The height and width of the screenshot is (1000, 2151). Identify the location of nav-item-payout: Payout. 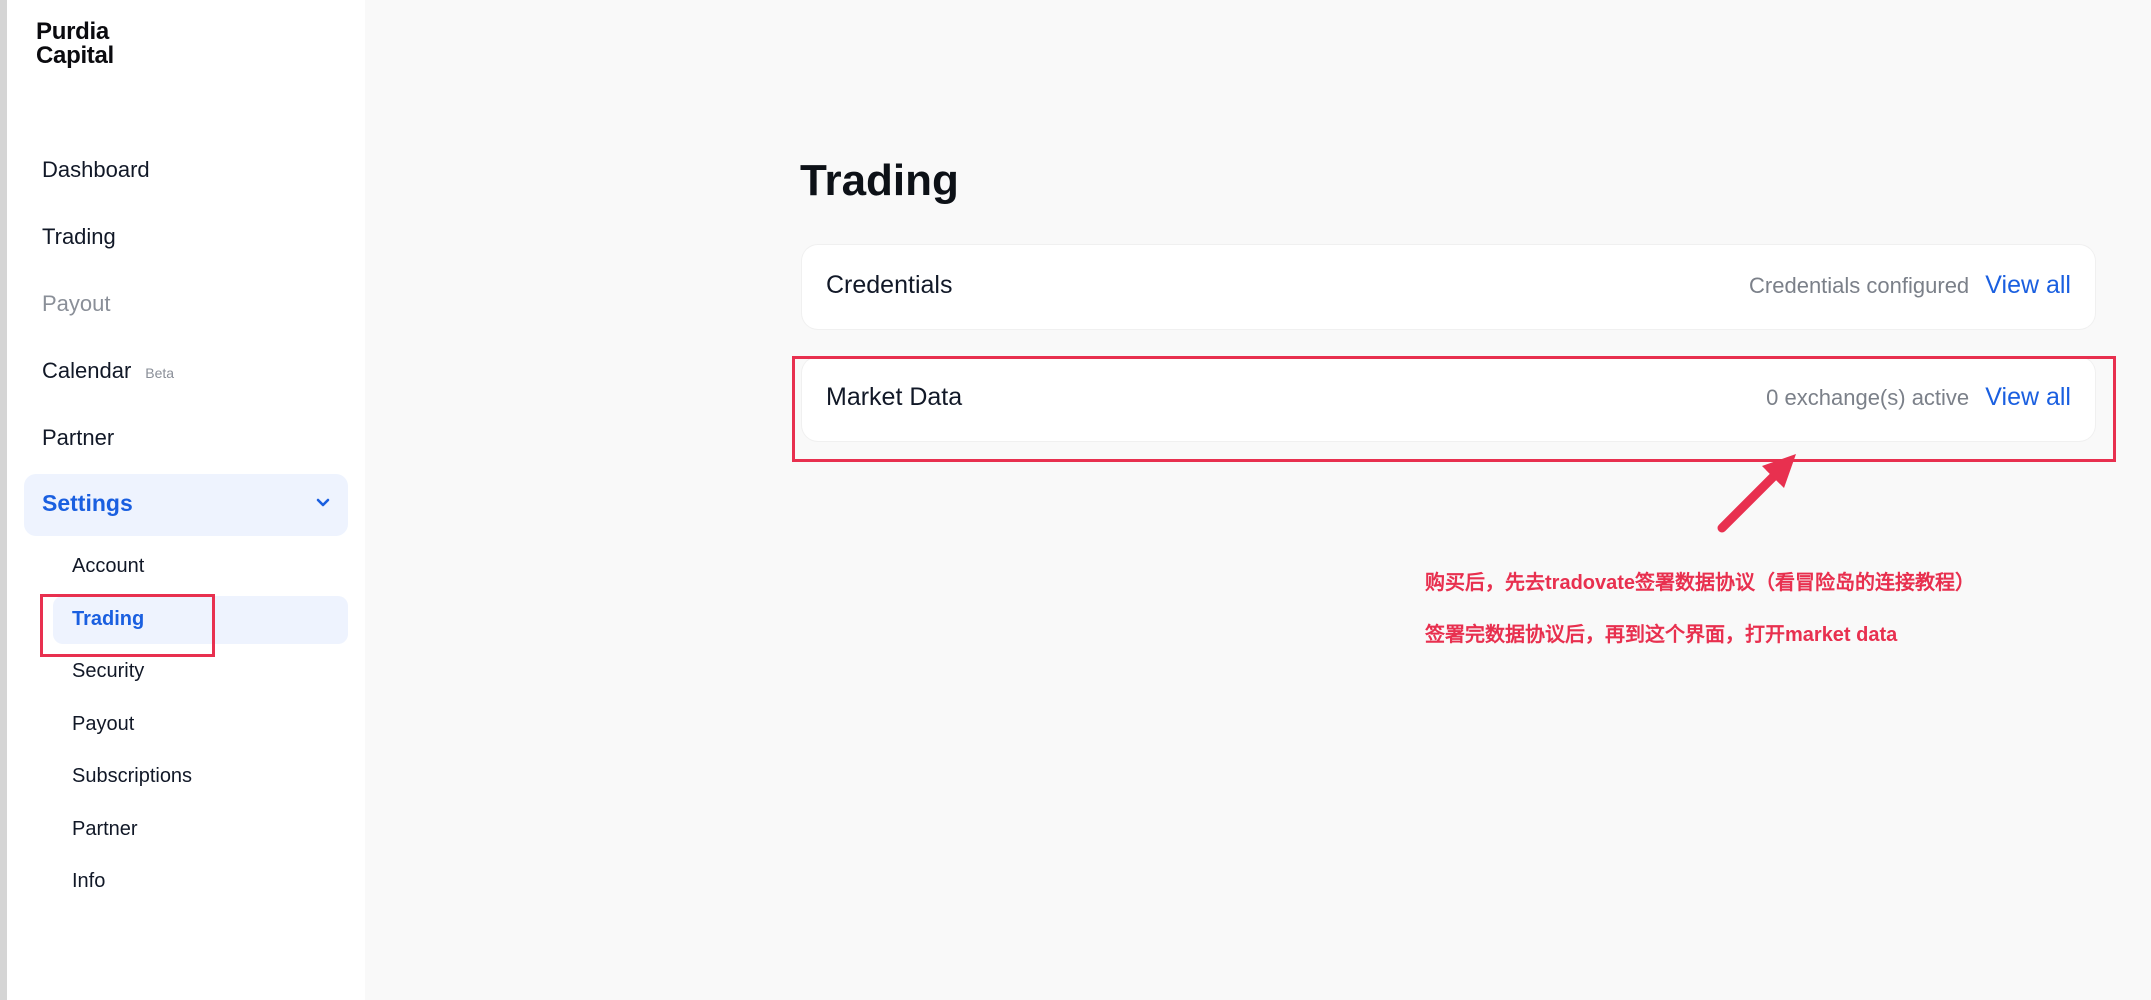
(76, 304).